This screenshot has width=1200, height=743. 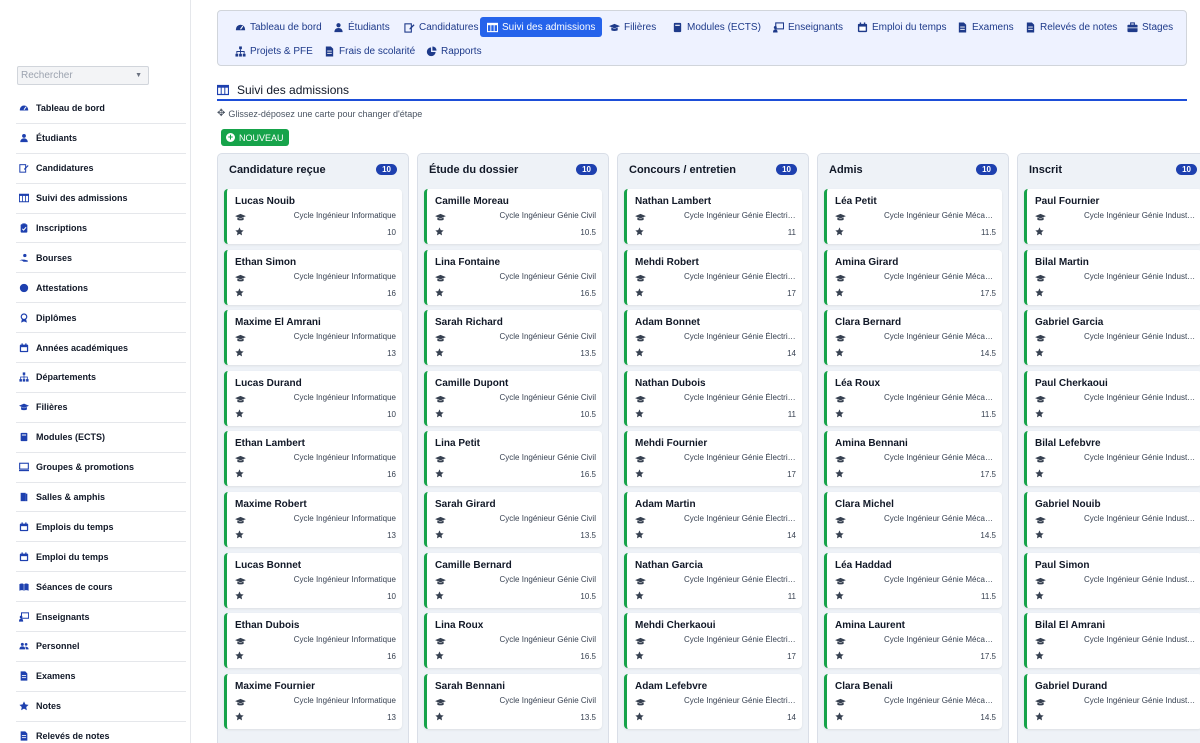 I want to click on sidebar-item-etudiants: Étudiants, so click(x=101, y=139).